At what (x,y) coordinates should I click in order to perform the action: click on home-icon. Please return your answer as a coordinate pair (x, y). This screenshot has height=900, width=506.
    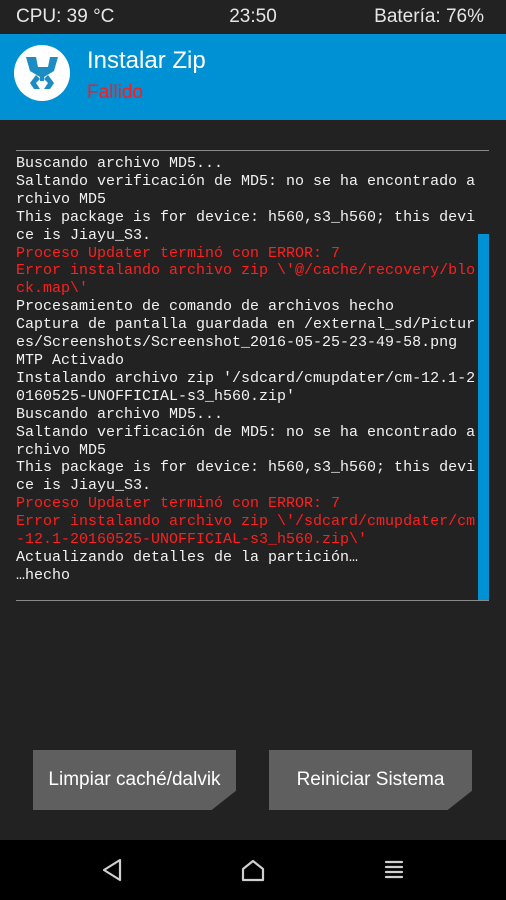
    Looking at the image, I should click on (253, 870).